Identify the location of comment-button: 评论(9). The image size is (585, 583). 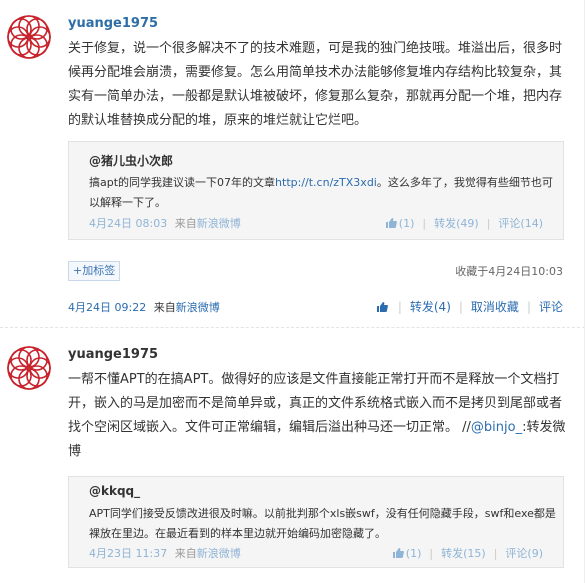
(524, 553).